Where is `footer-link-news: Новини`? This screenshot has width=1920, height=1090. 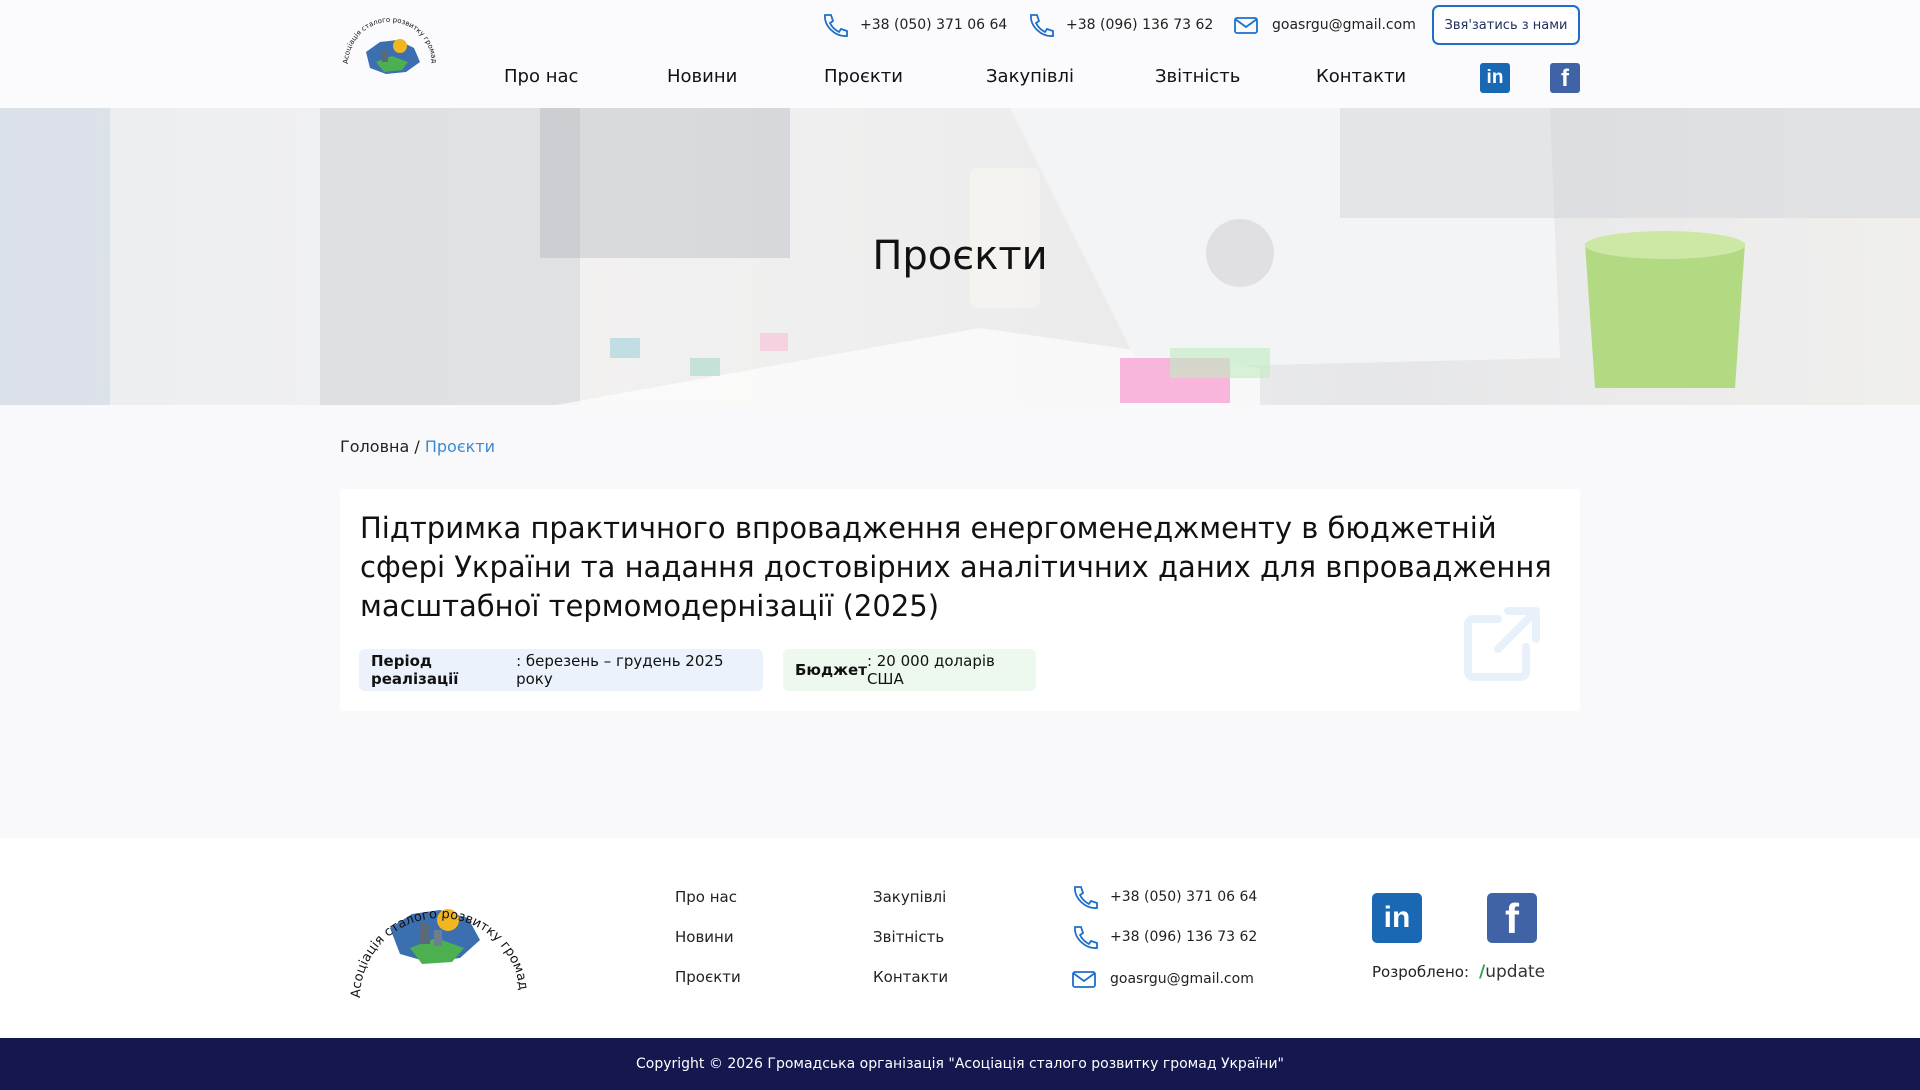 footer-link-news: Новини is located at coordinates (704, 937).